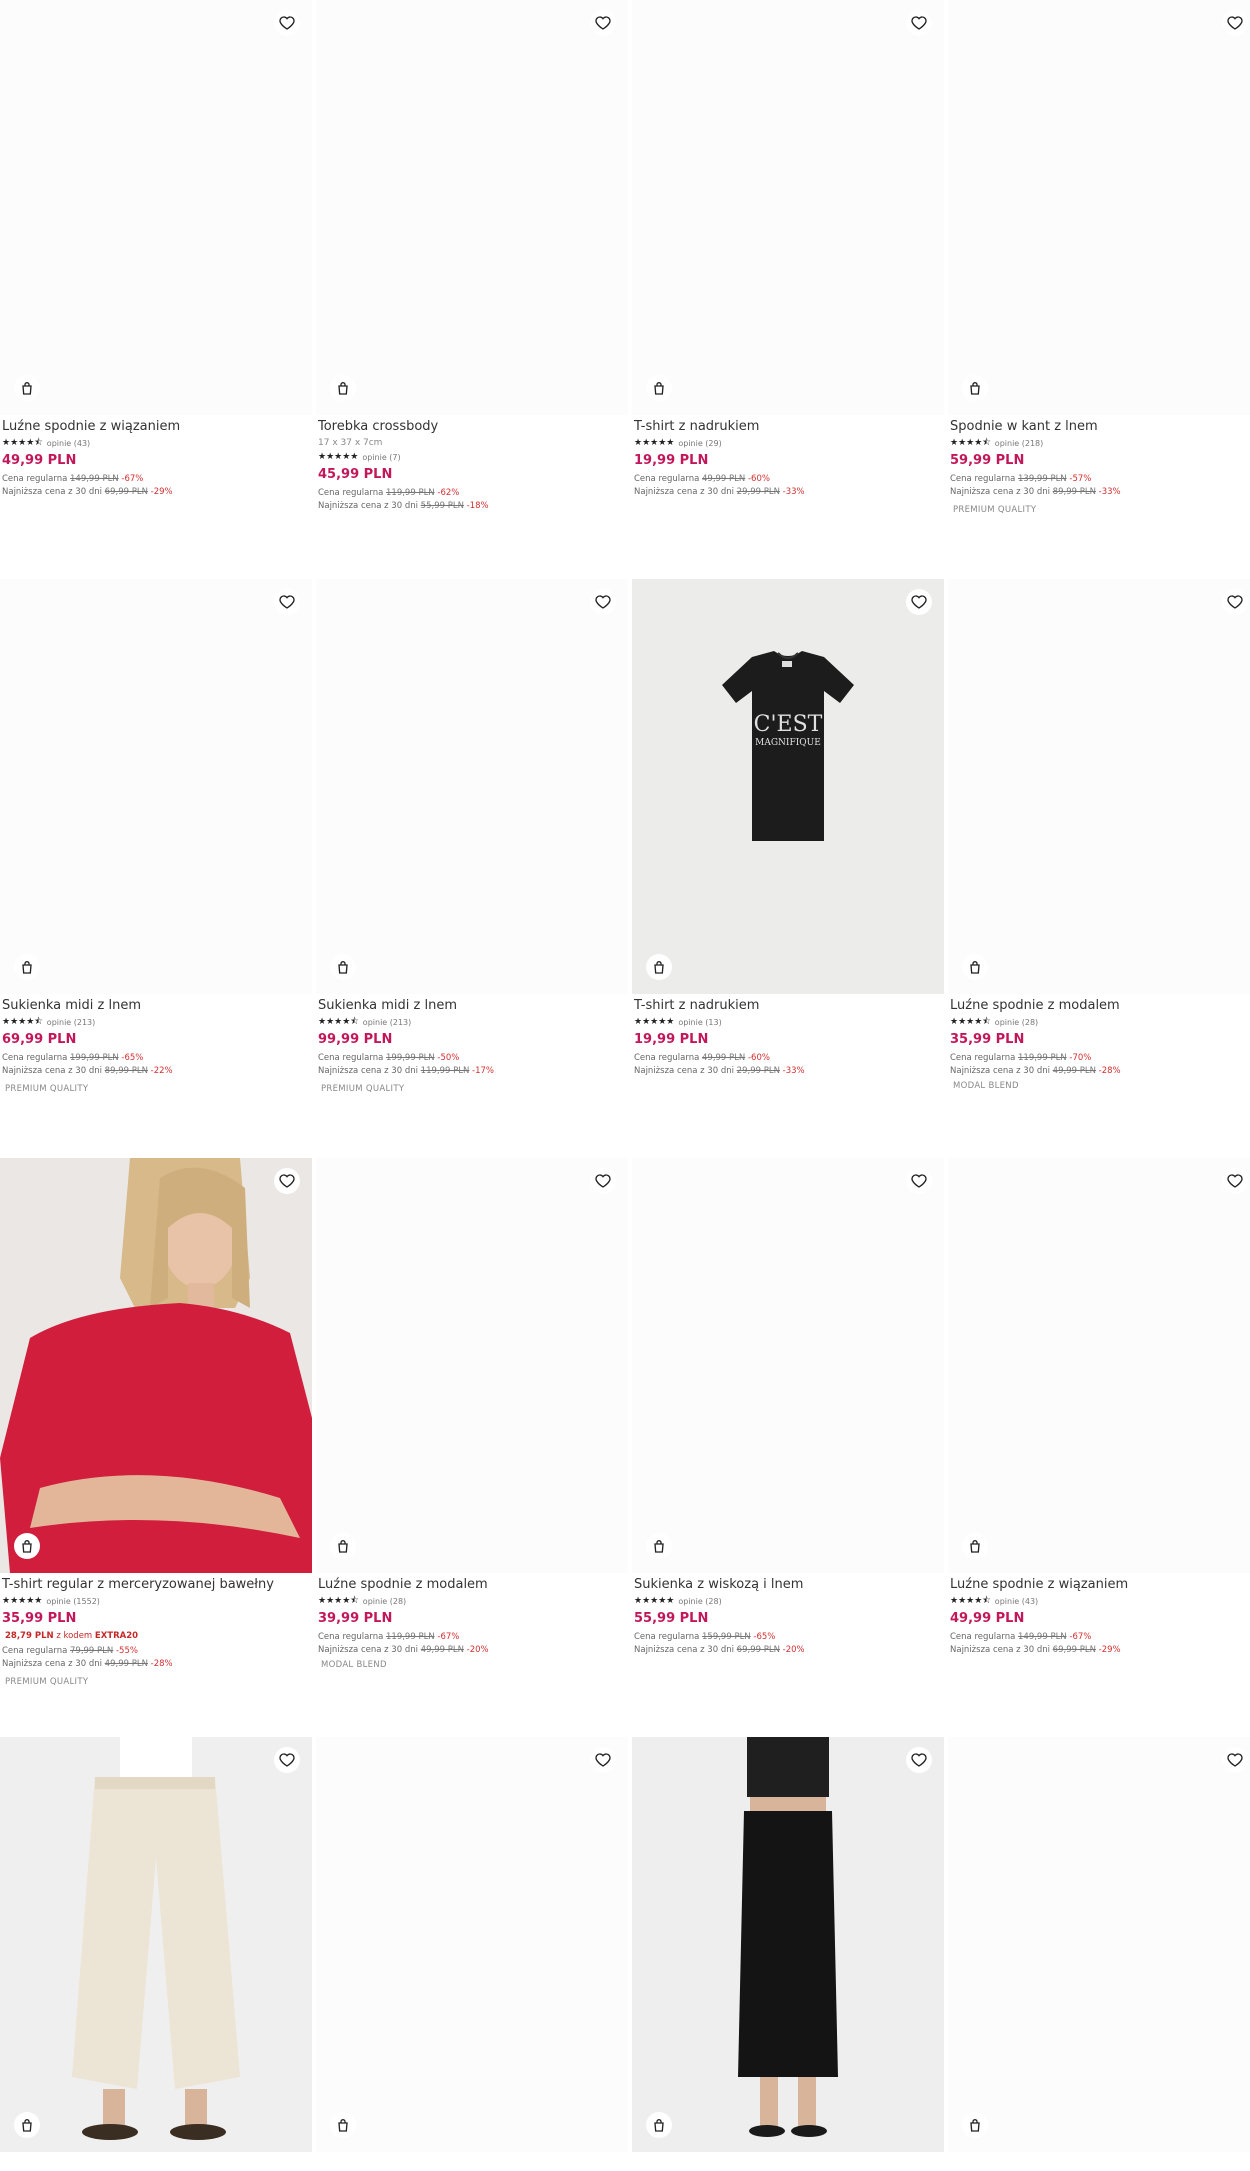  I want to click on rating: ★★★★⯪ opinie (43), so click(1100, 1601).